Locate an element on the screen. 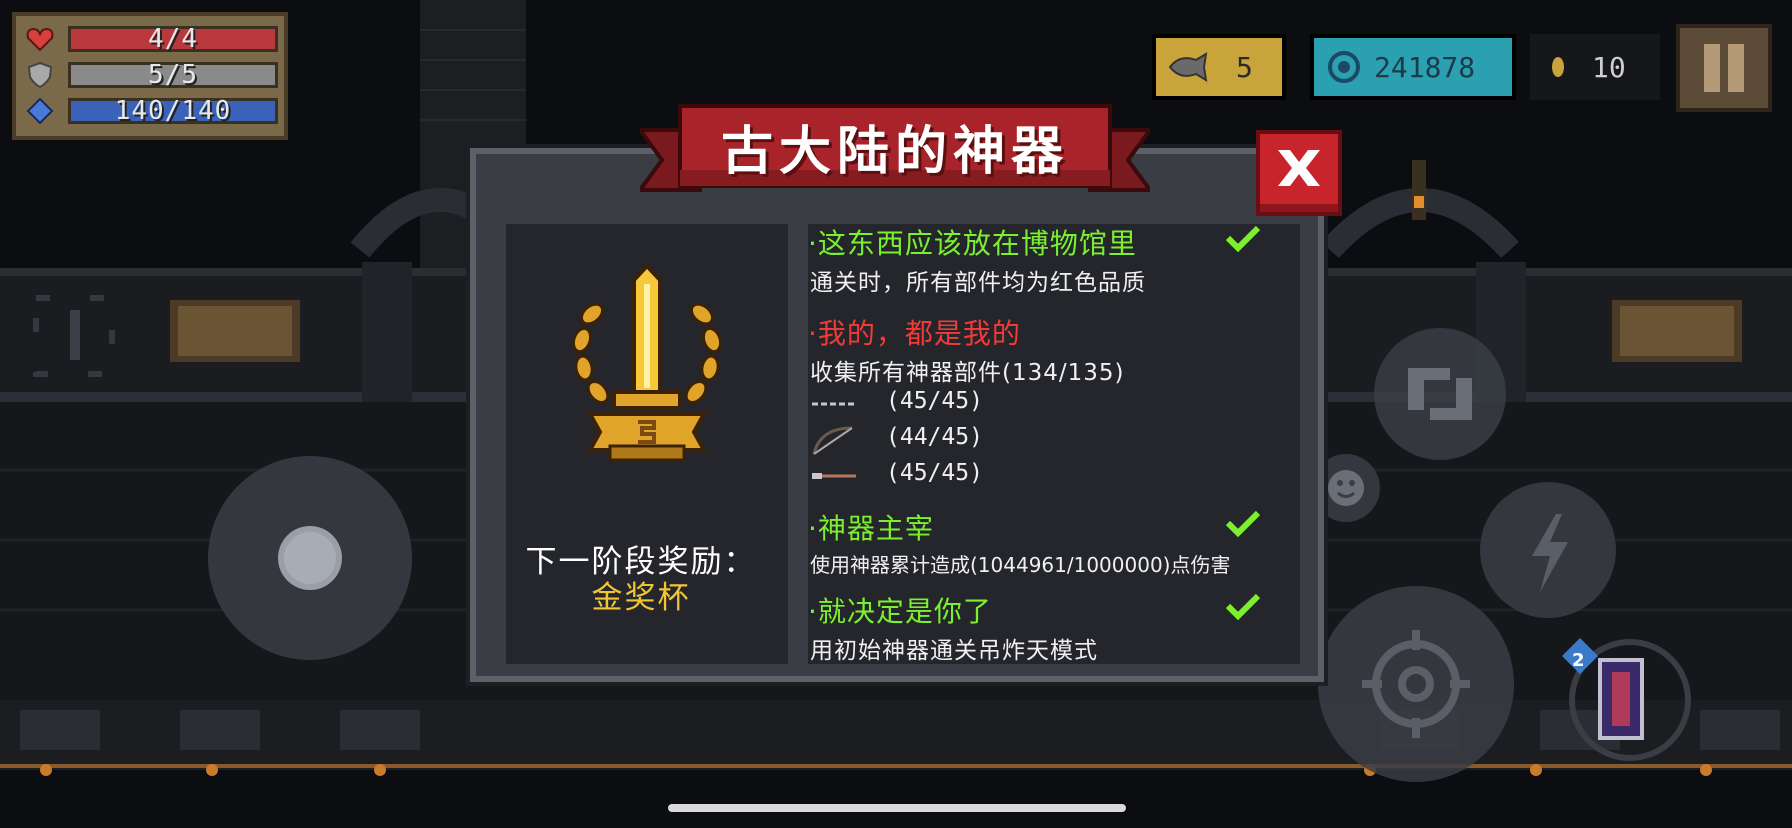  energy-row: 140/140 is located at coordinates (151, 111).